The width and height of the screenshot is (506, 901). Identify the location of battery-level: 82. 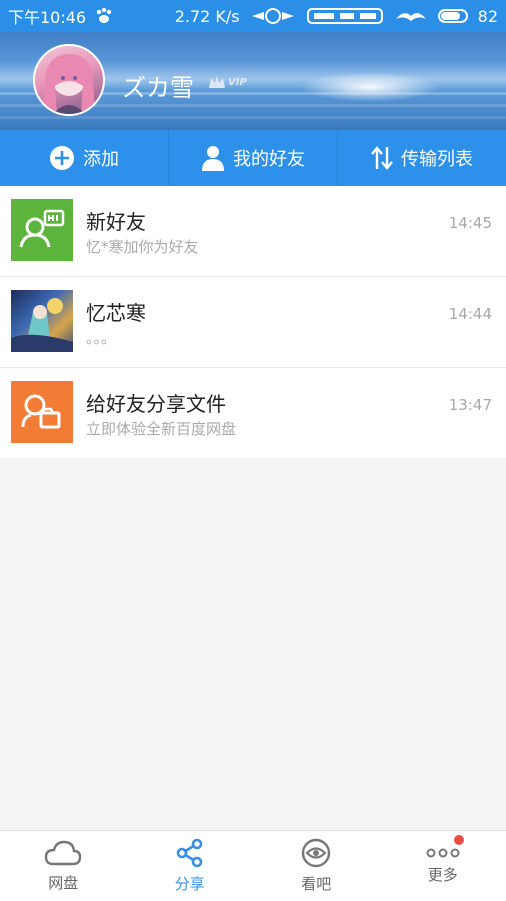
(488, 16).